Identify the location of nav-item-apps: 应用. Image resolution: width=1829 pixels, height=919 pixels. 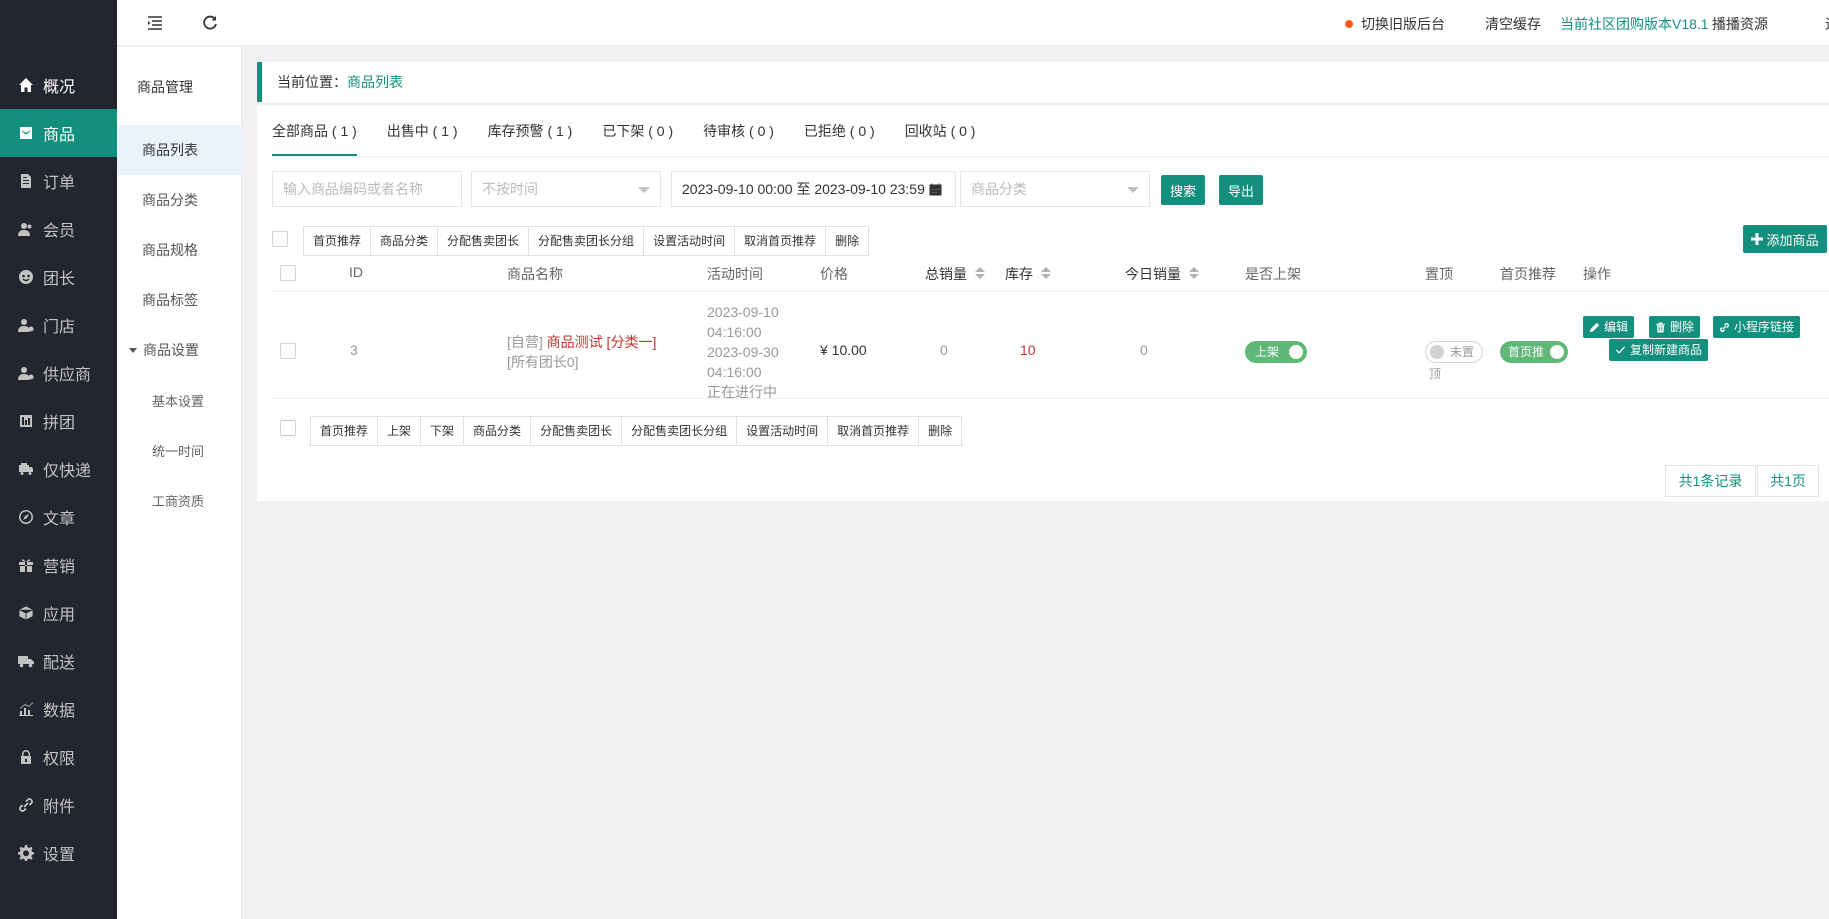
(58, 613).